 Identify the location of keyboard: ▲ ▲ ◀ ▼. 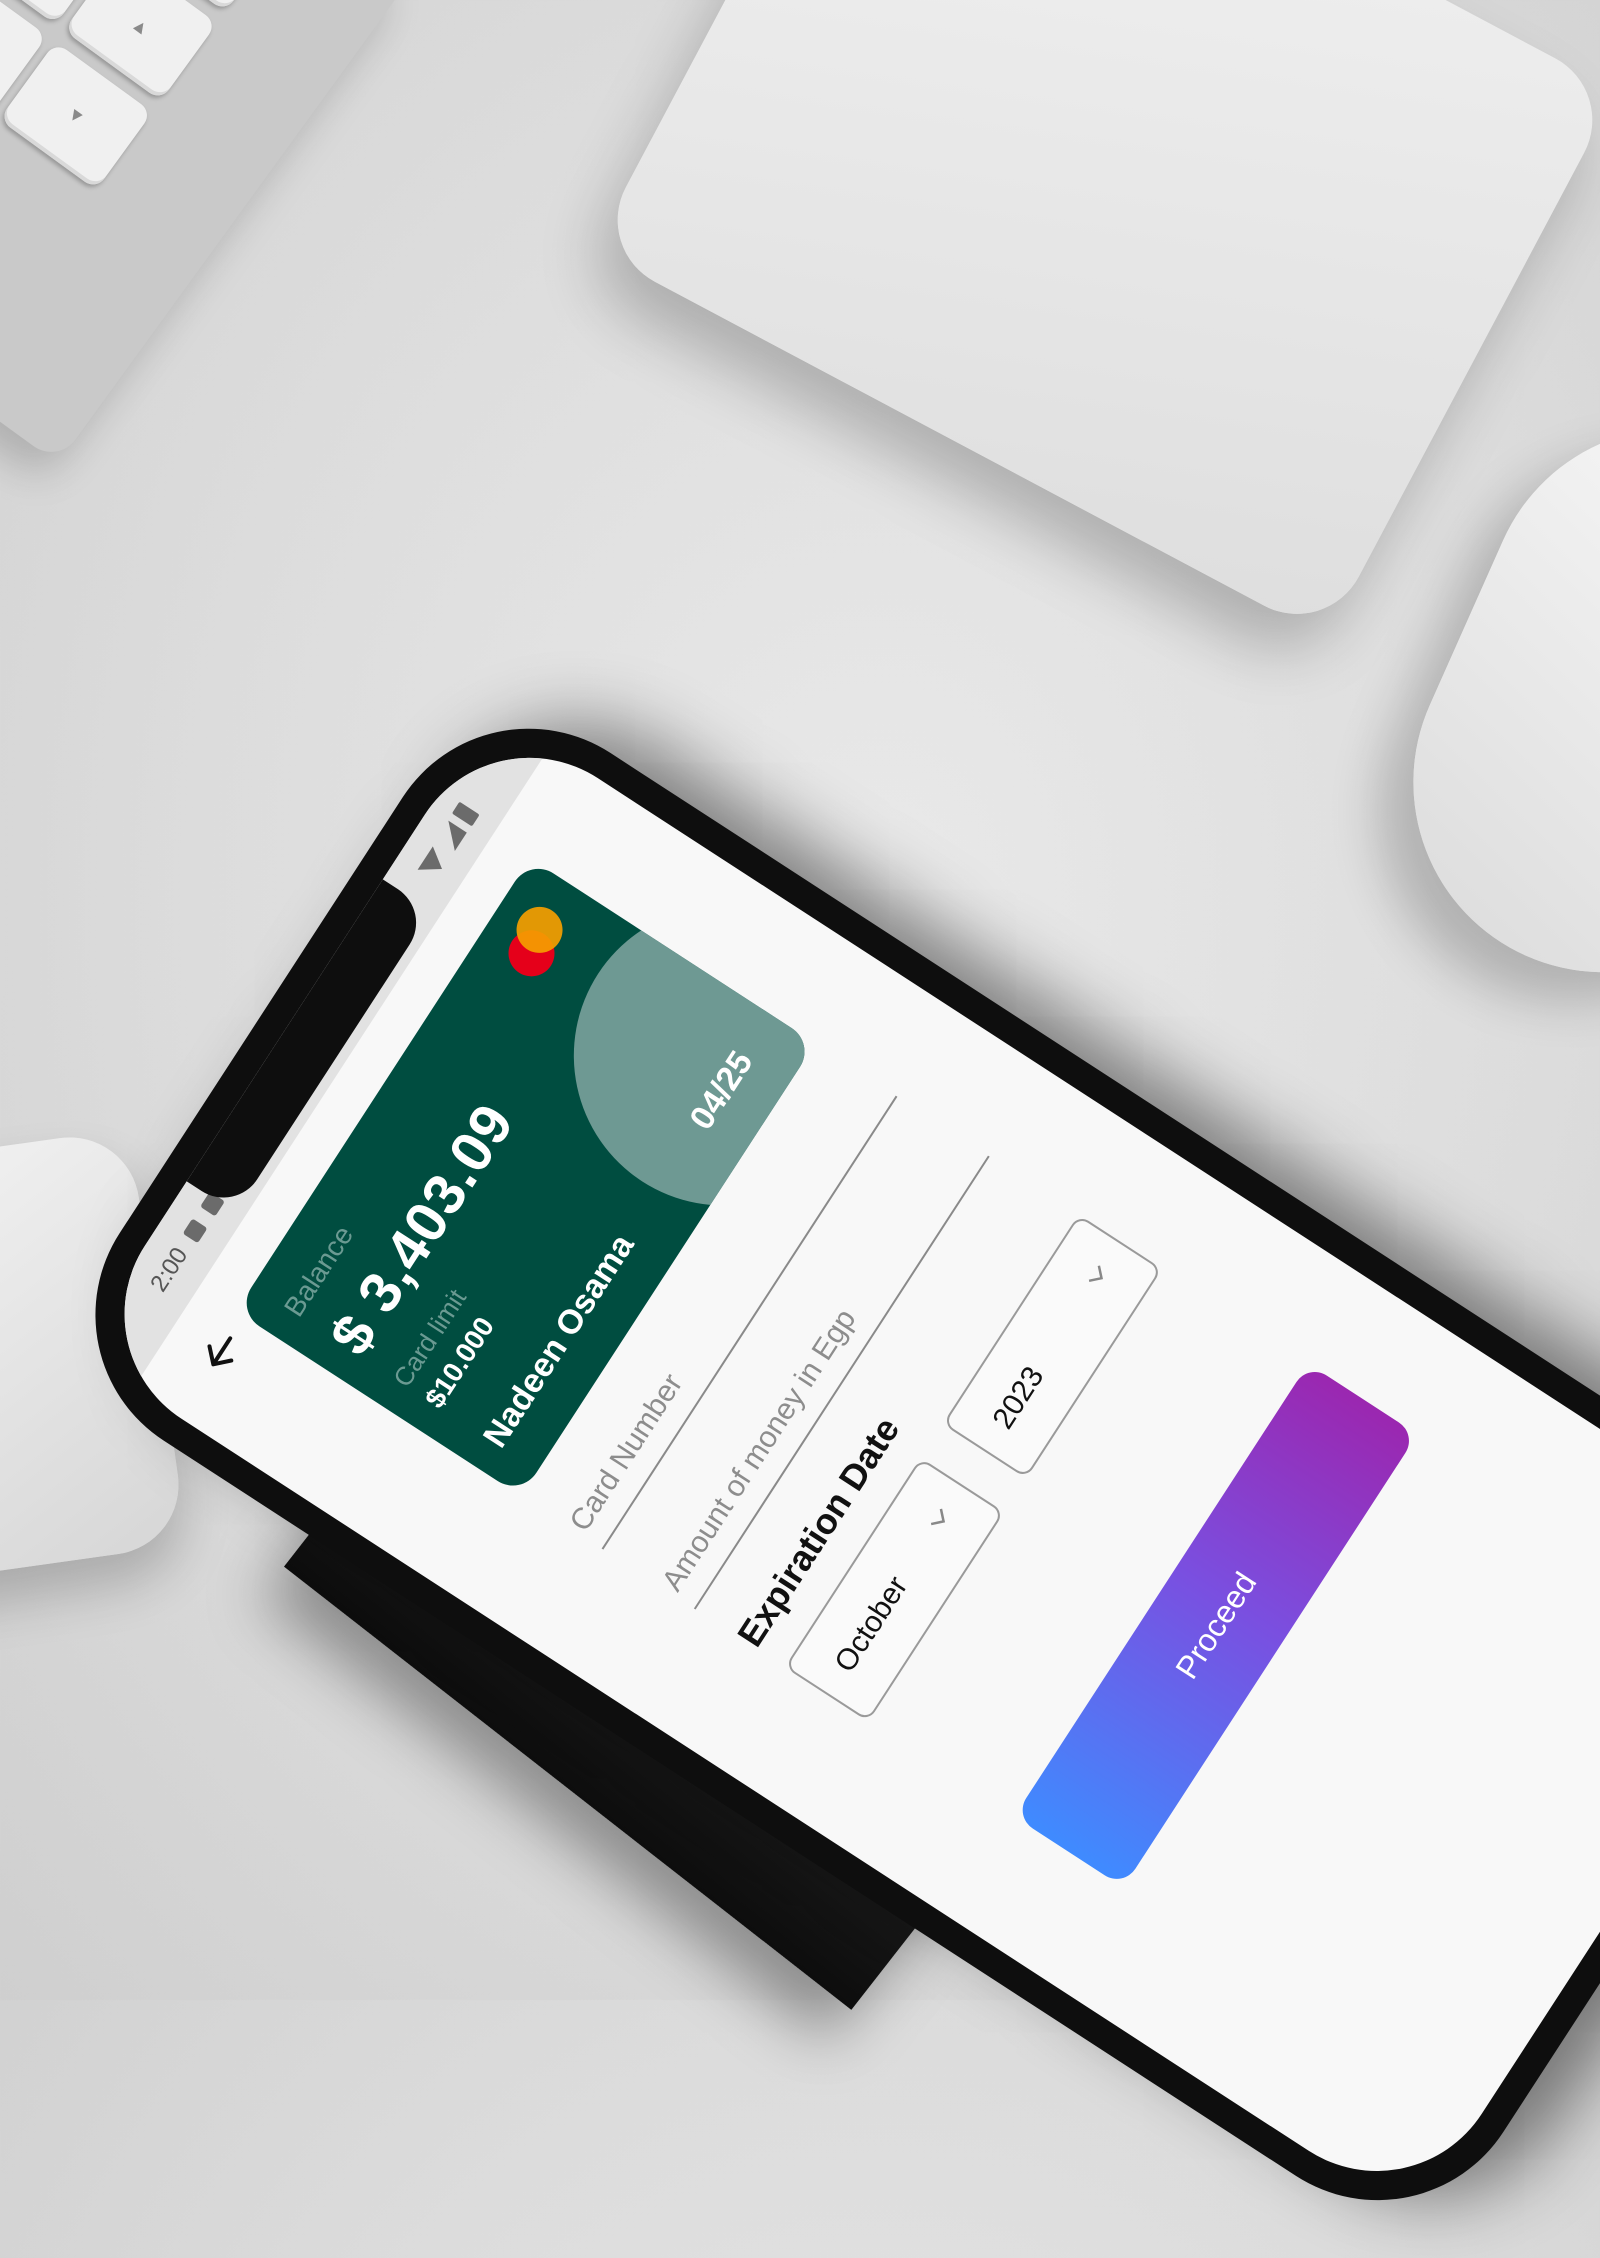
(205, 232).